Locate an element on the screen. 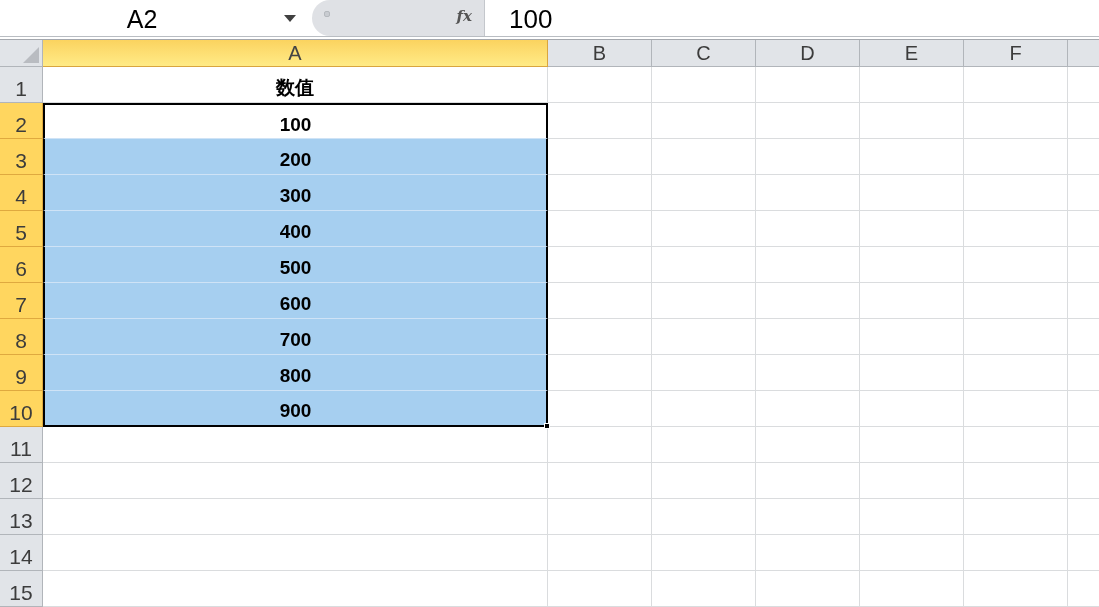 This screenshot has height=607, width=1099. table-cell: 400 is located at coordinates (295, 229).